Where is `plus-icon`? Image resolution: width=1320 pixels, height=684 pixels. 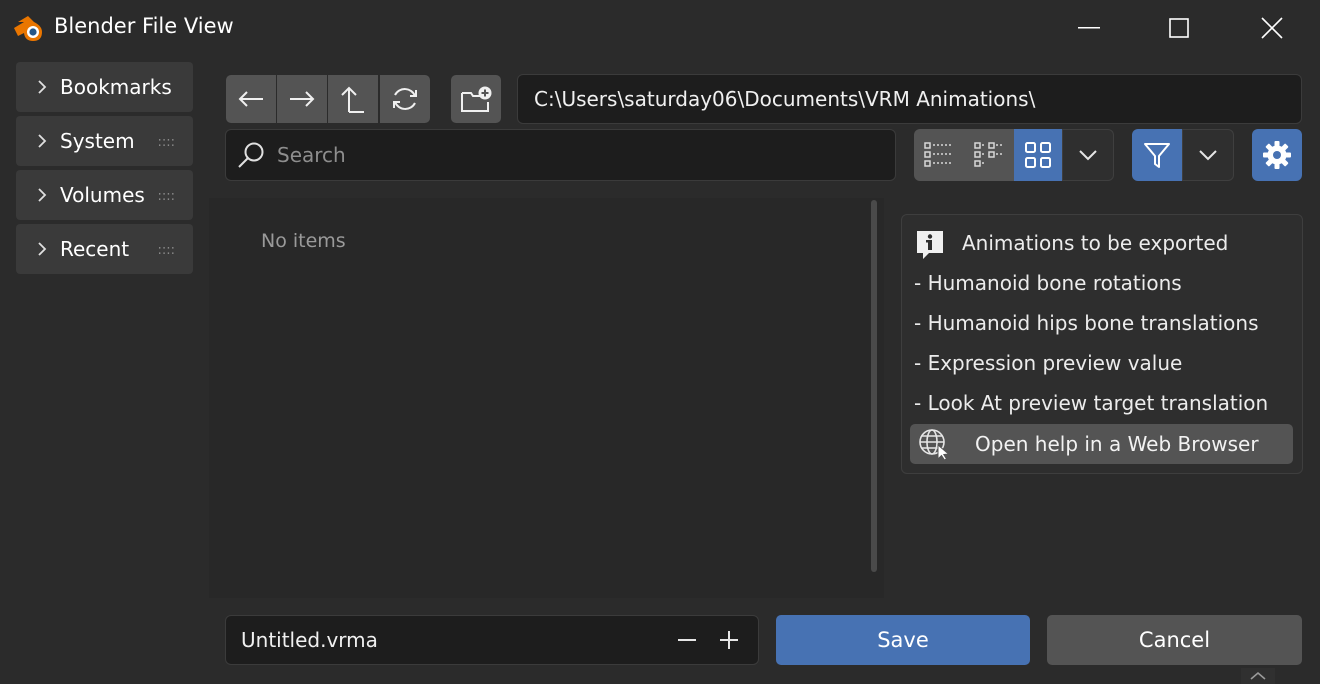 plus-icon is located at coordinates (729, 640).